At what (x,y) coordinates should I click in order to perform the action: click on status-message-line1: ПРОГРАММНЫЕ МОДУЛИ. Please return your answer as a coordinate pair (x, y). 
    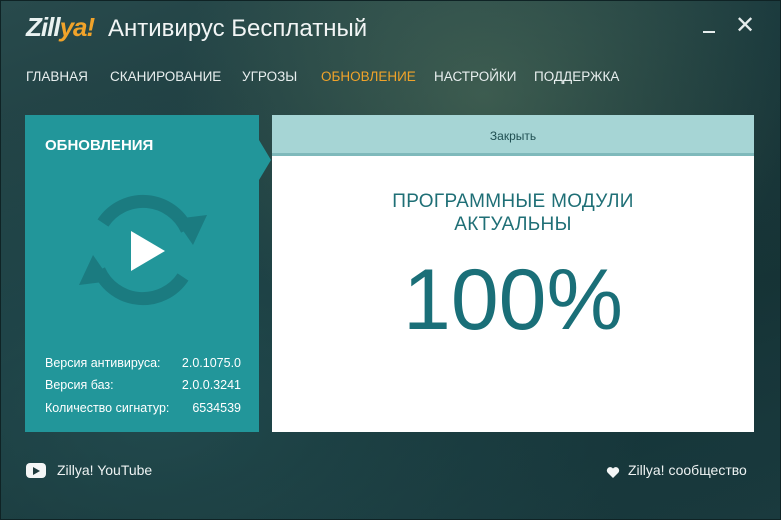
    Looking at the image, I should click on (513, 201).